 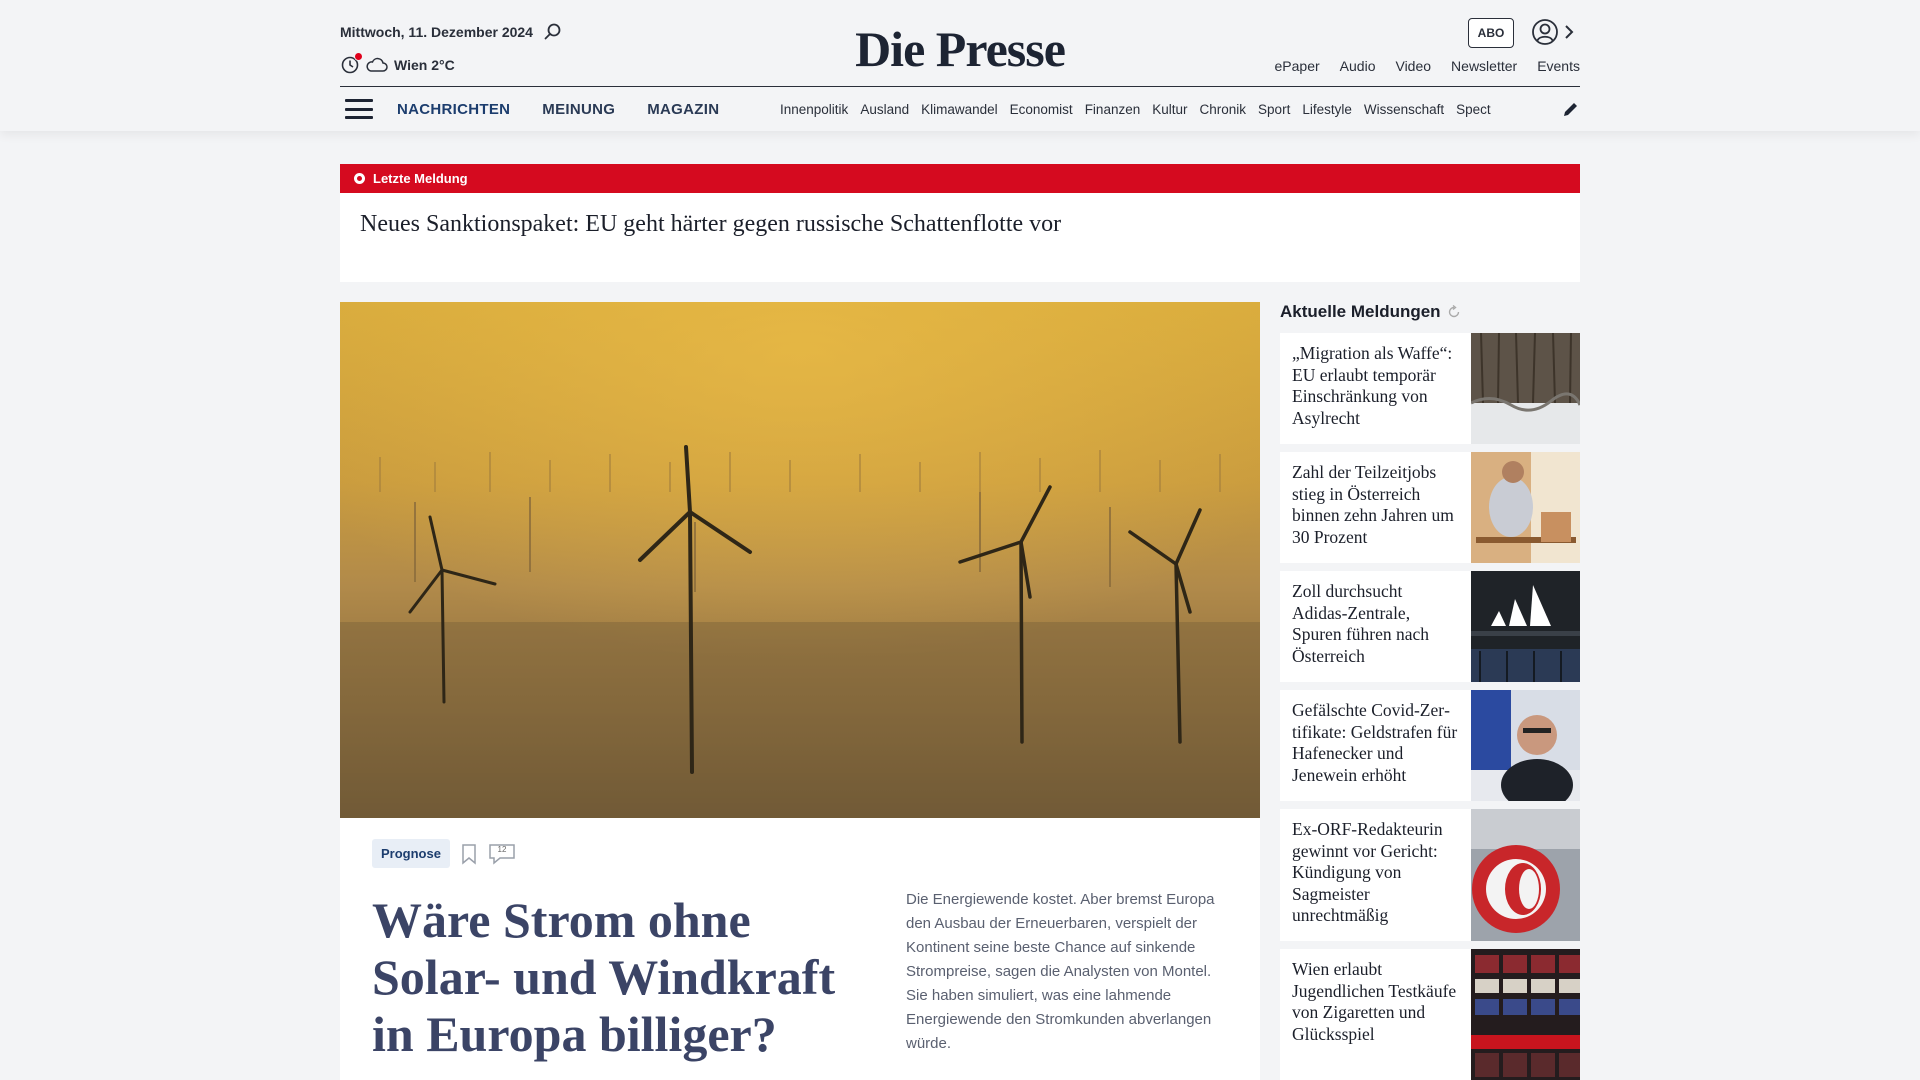 I want to click on link-video: Video, so click(x=1413, y=66).